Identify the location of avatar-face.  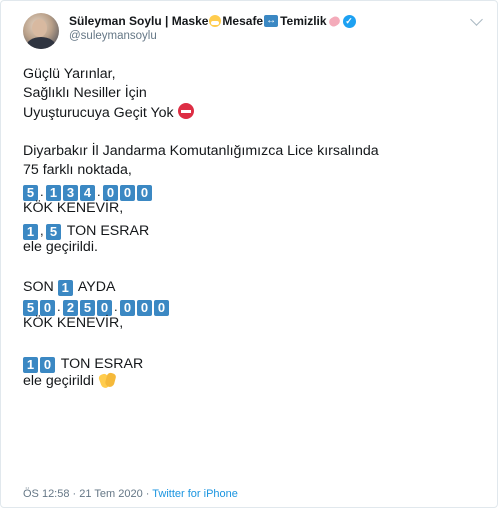
(39, 28).